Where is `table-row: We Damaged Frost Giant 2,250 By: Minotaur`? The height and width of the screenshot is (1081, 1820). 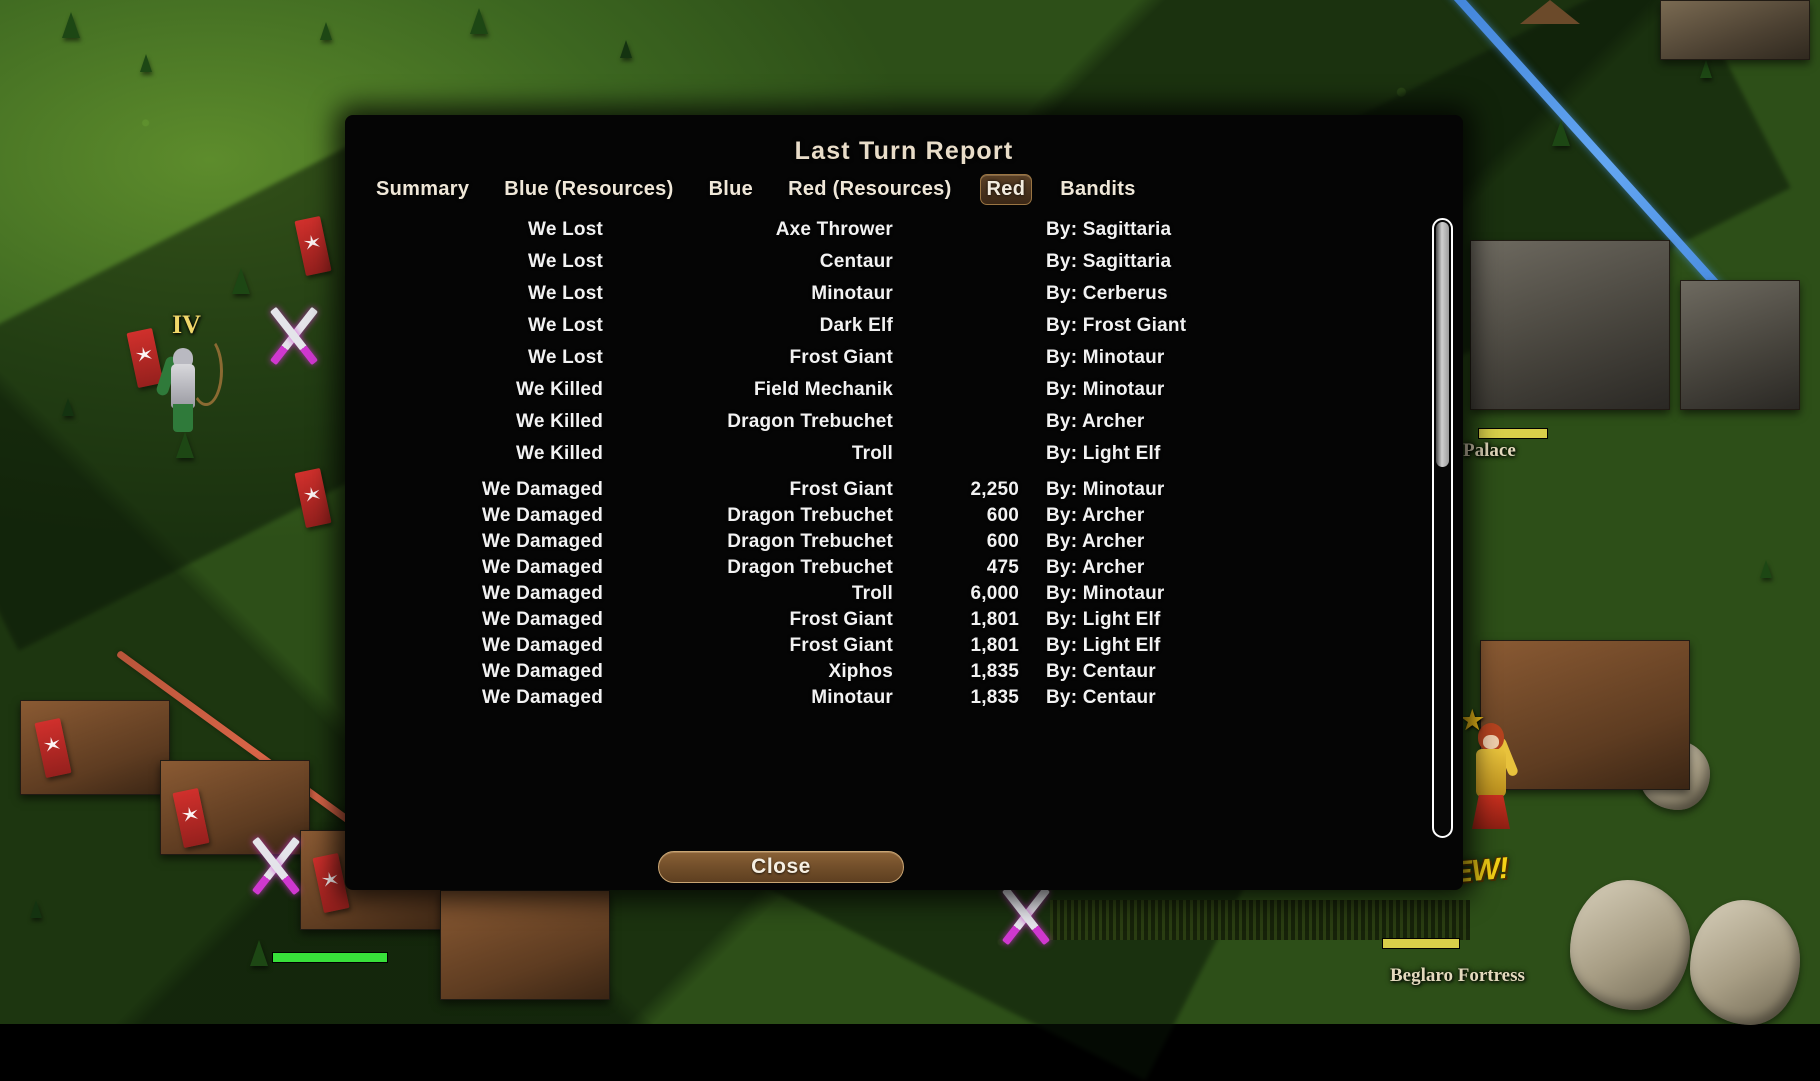 table-row: We Damaged Frost Giant 2,250 By: Minotaur is located at coordinates (896, 492).